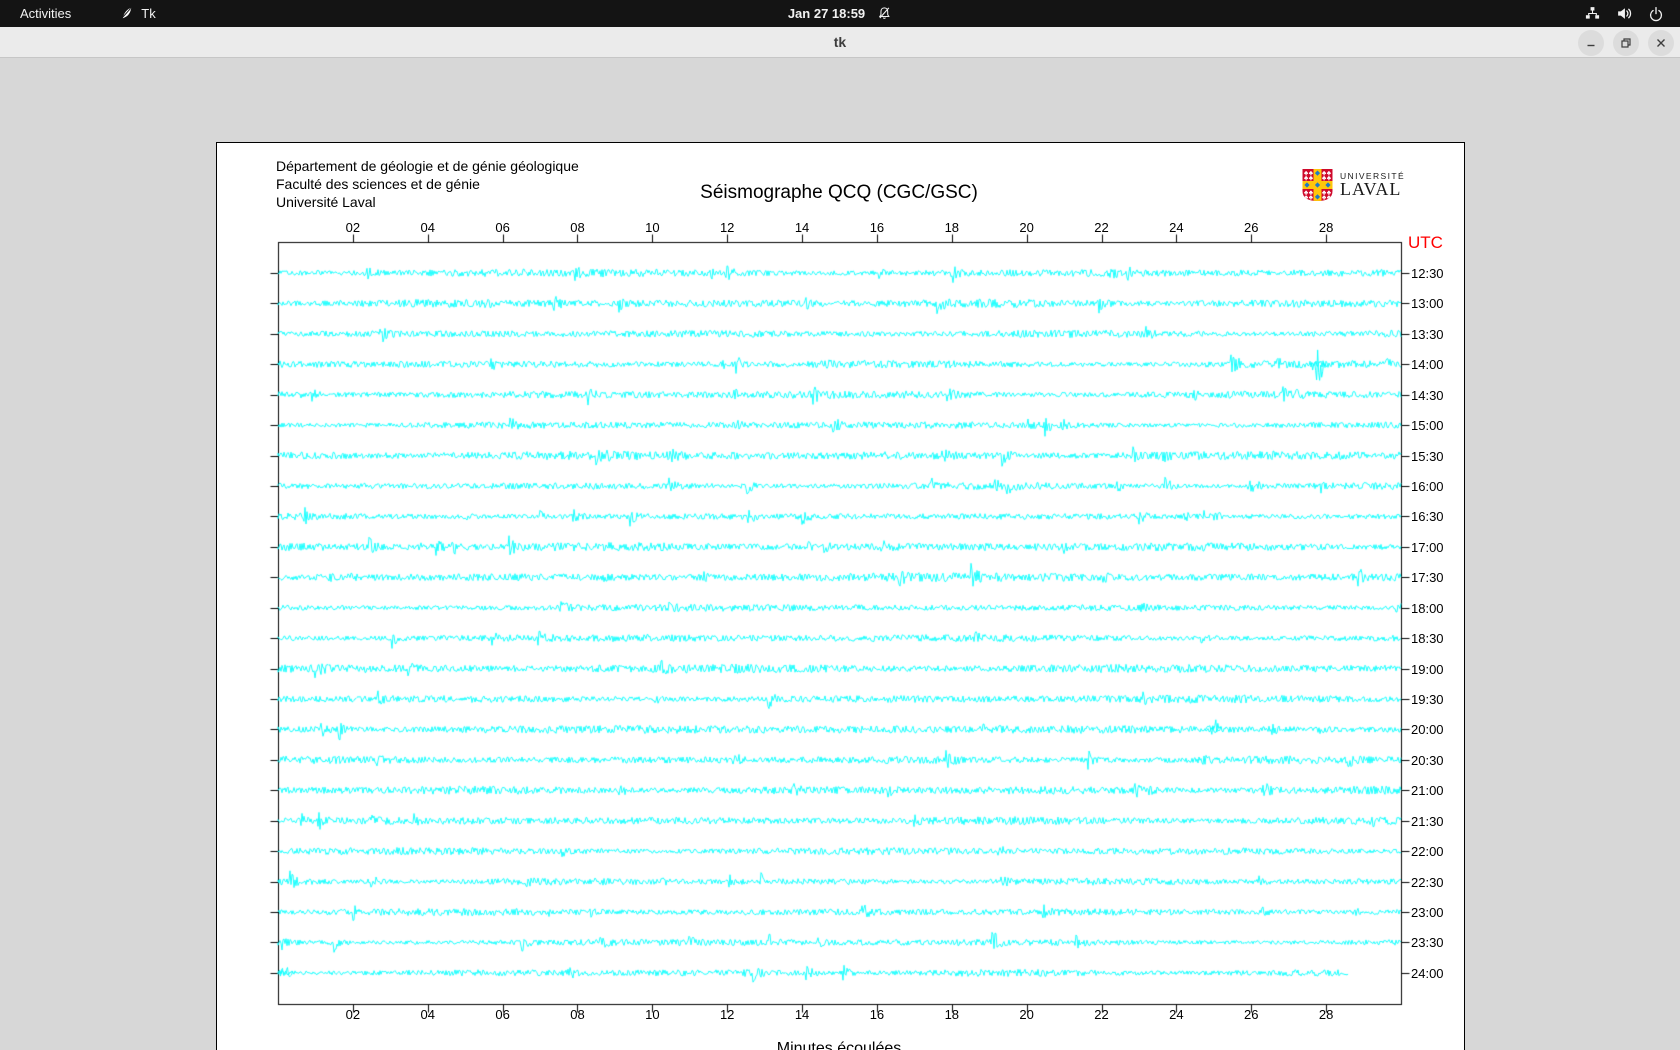  What do you see at coordinates (1326, 1014) in the screenshot?
I see `x-tick-bottom: 28` at bounding box center [1326, 1014].